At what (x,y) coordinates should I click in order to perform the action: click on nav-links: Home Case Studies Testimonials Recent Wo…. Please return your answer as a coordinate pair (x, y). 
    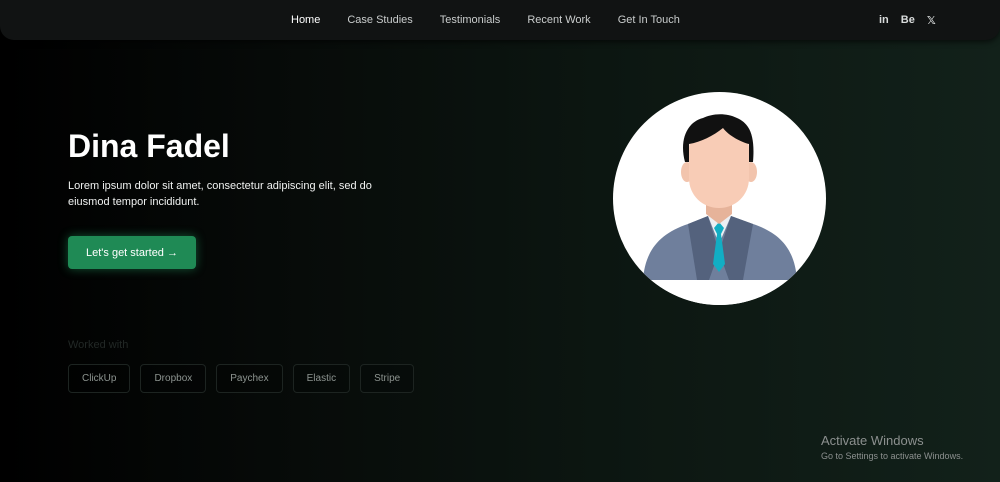
    Looking at the image, I should click on (485, 20).